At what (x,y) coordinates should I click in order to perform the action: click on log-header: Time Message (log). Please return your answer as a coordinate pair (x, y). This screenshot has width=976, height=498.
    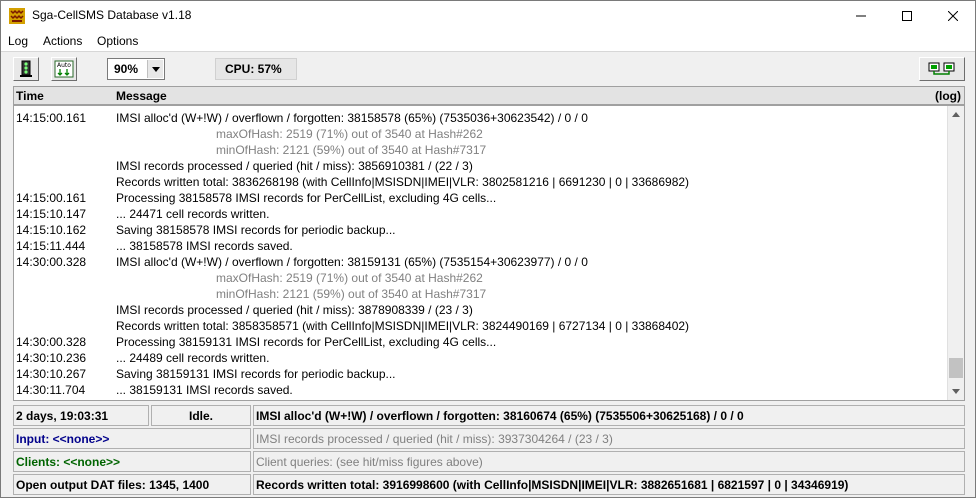
    Looking at the image, I should click on (489, 95).